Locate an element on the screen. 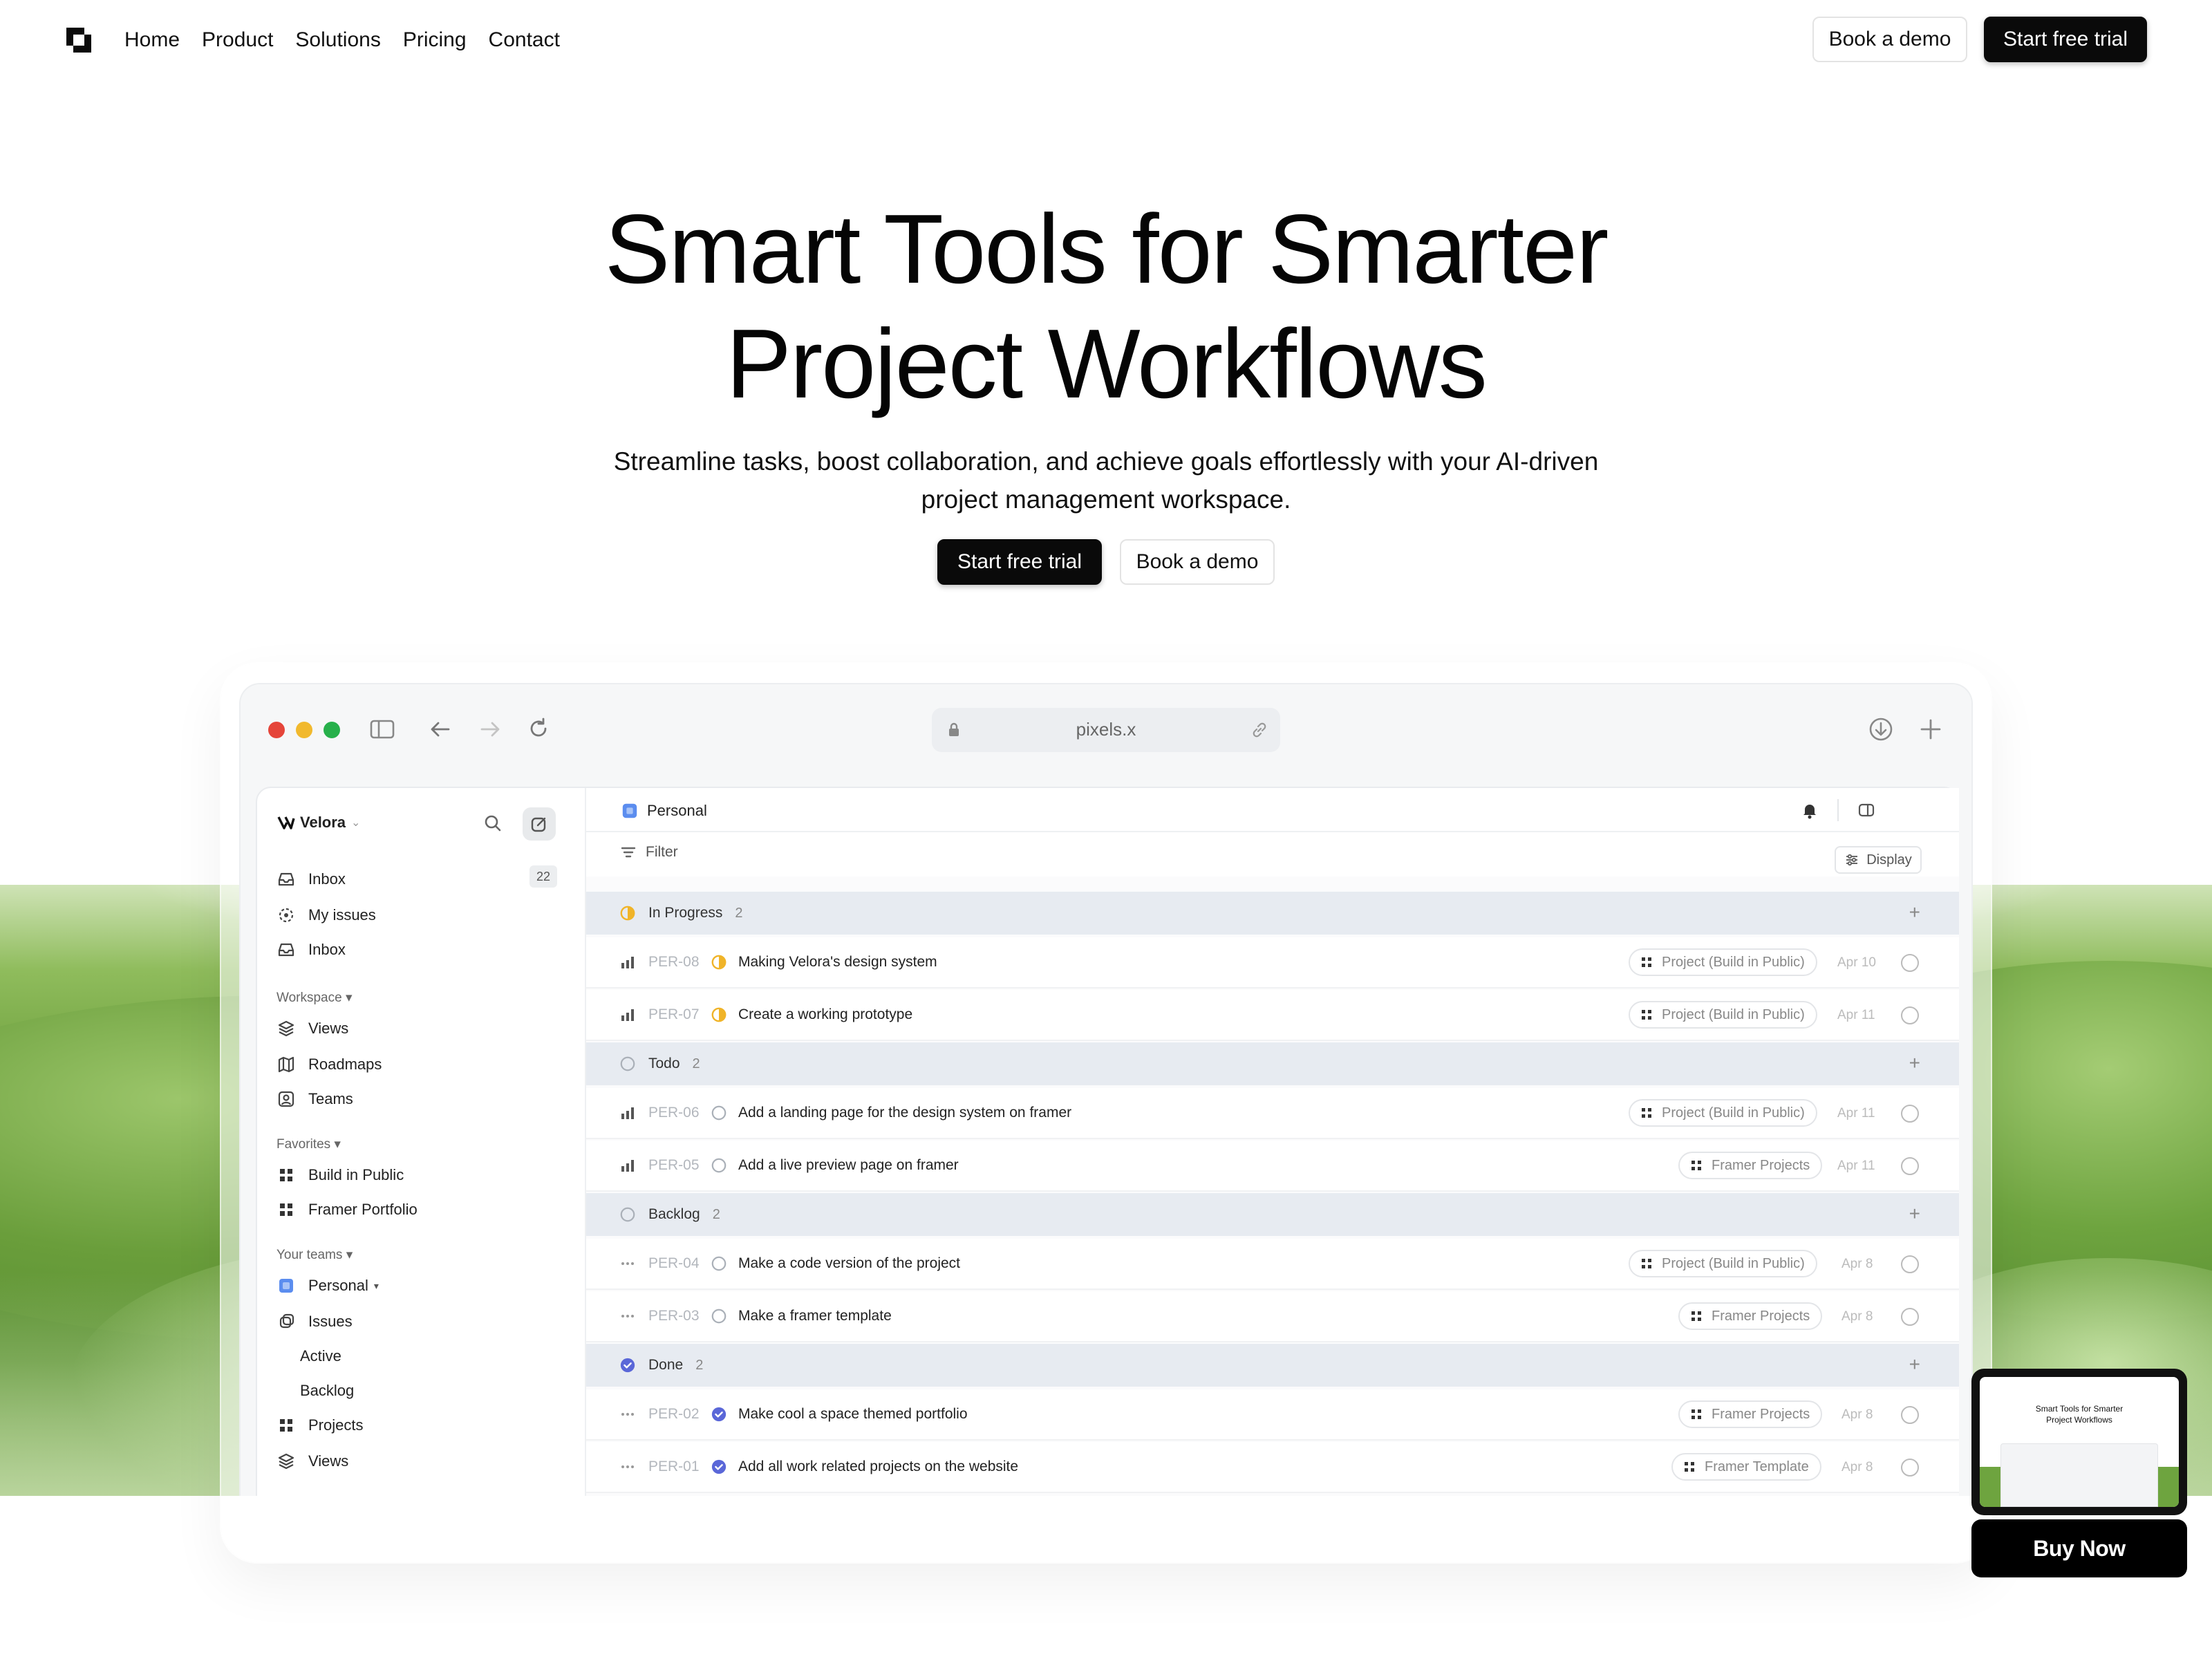  download-icon is located at coordinates (1881, 730).